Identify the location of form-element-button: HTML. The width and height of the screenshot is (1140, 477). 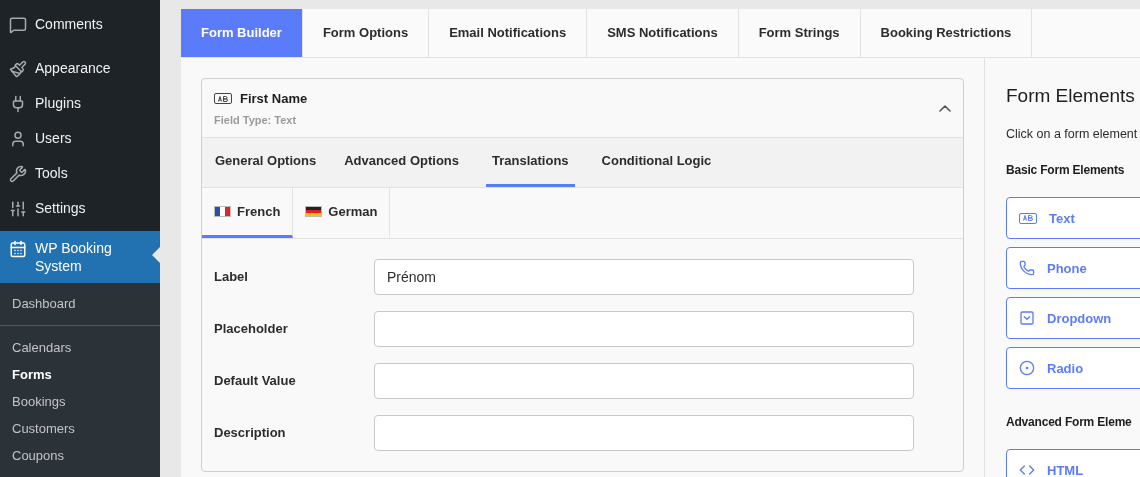
(1073, 463).